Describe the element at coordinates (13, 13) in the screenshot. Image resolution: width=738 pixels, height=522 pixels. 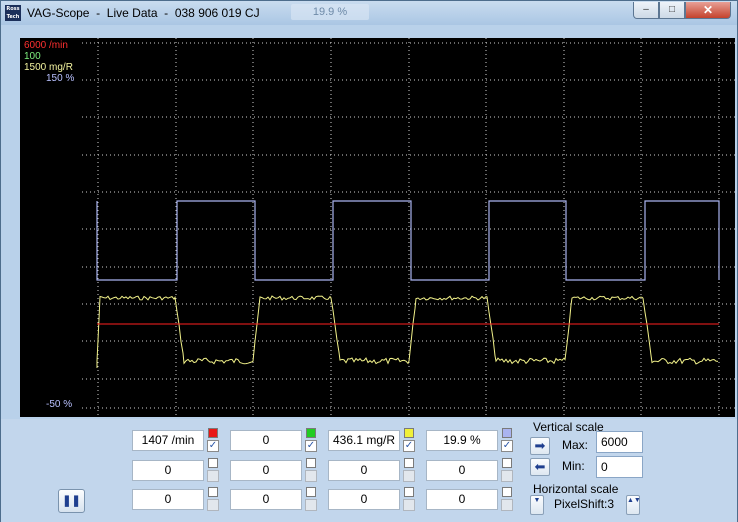
I see `ross-tech-logo-icon: Ross Tech` at that location.